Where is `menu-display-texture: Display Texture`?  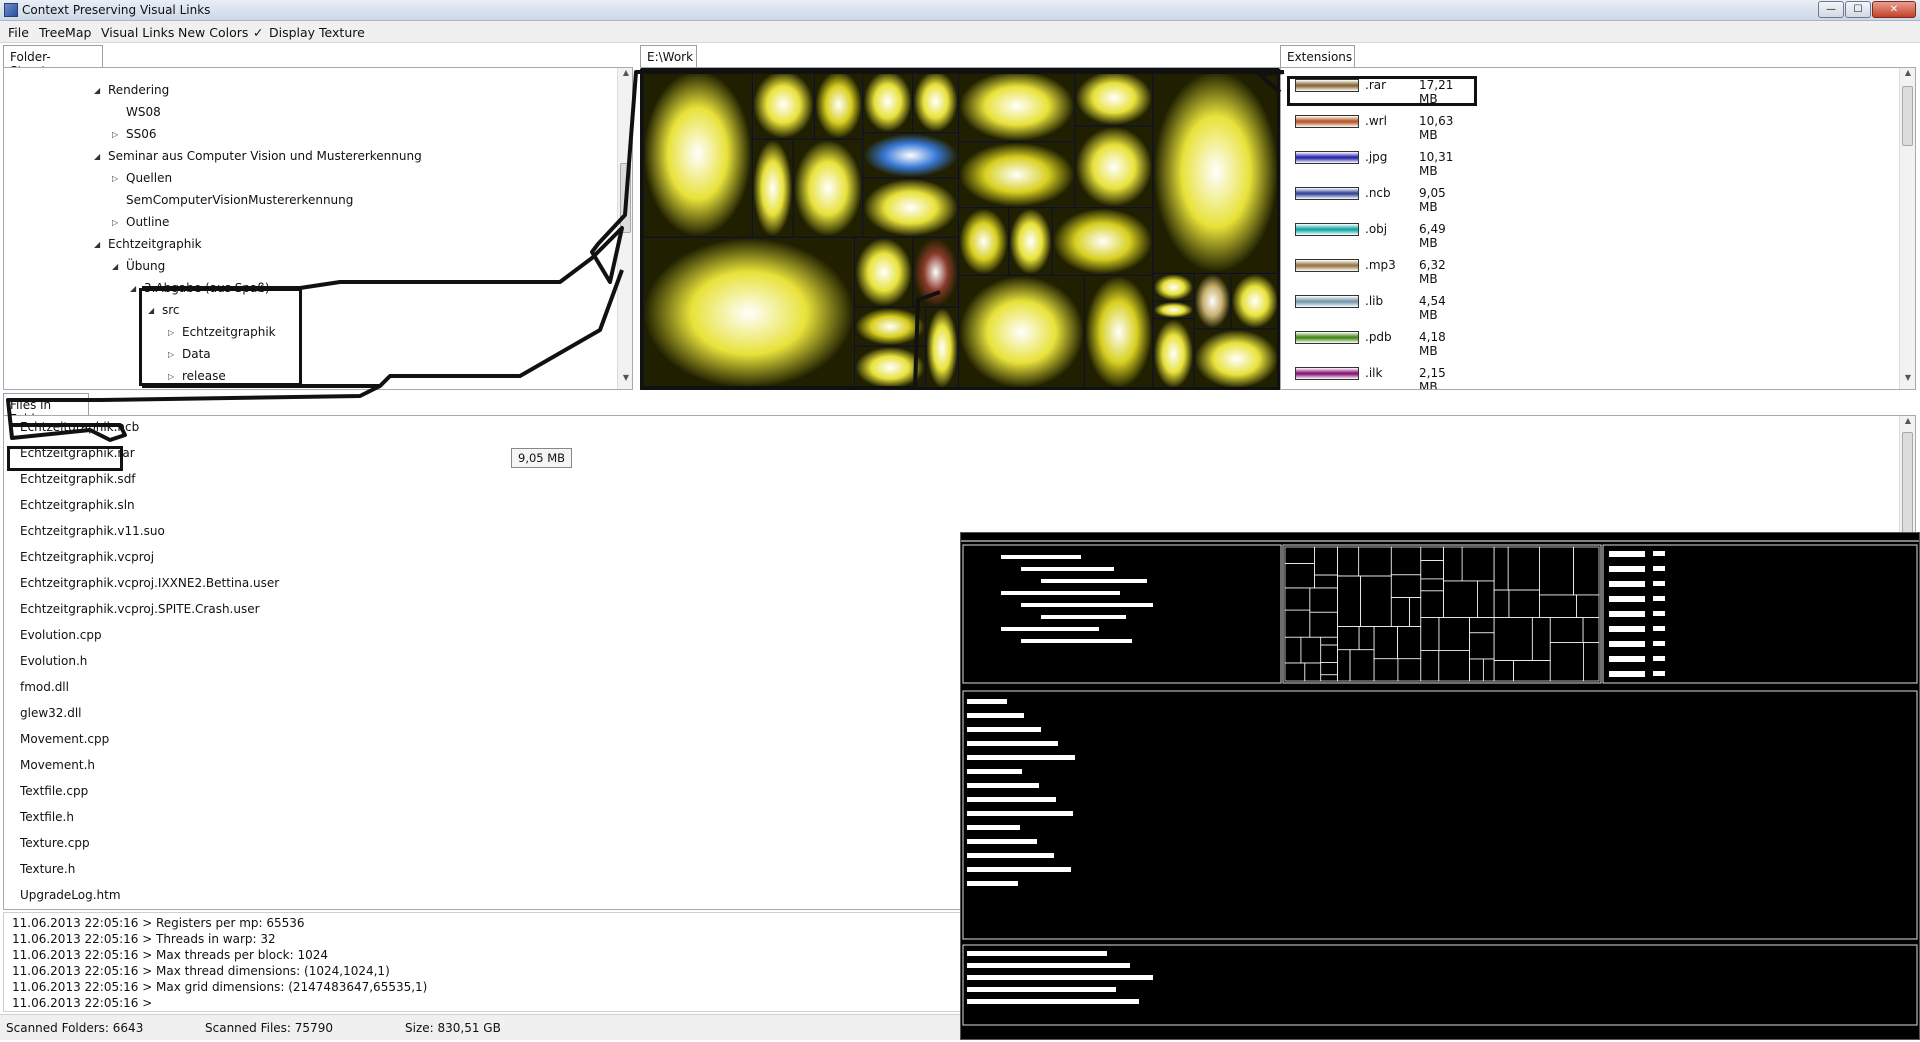 menu-display-texture: Display Texture is located at coordinates (317, 32).